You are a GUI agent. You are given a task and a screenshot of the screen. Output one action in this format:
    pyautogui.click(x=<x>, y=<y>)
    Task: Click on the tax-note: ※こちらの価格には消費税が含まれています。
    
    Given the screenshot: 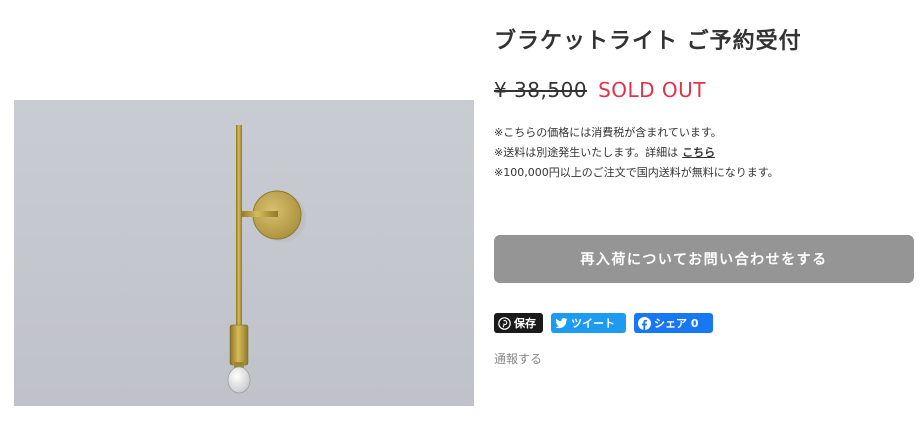 What is the action you would take?
    pyautogui.click(x=608, y=132)
    